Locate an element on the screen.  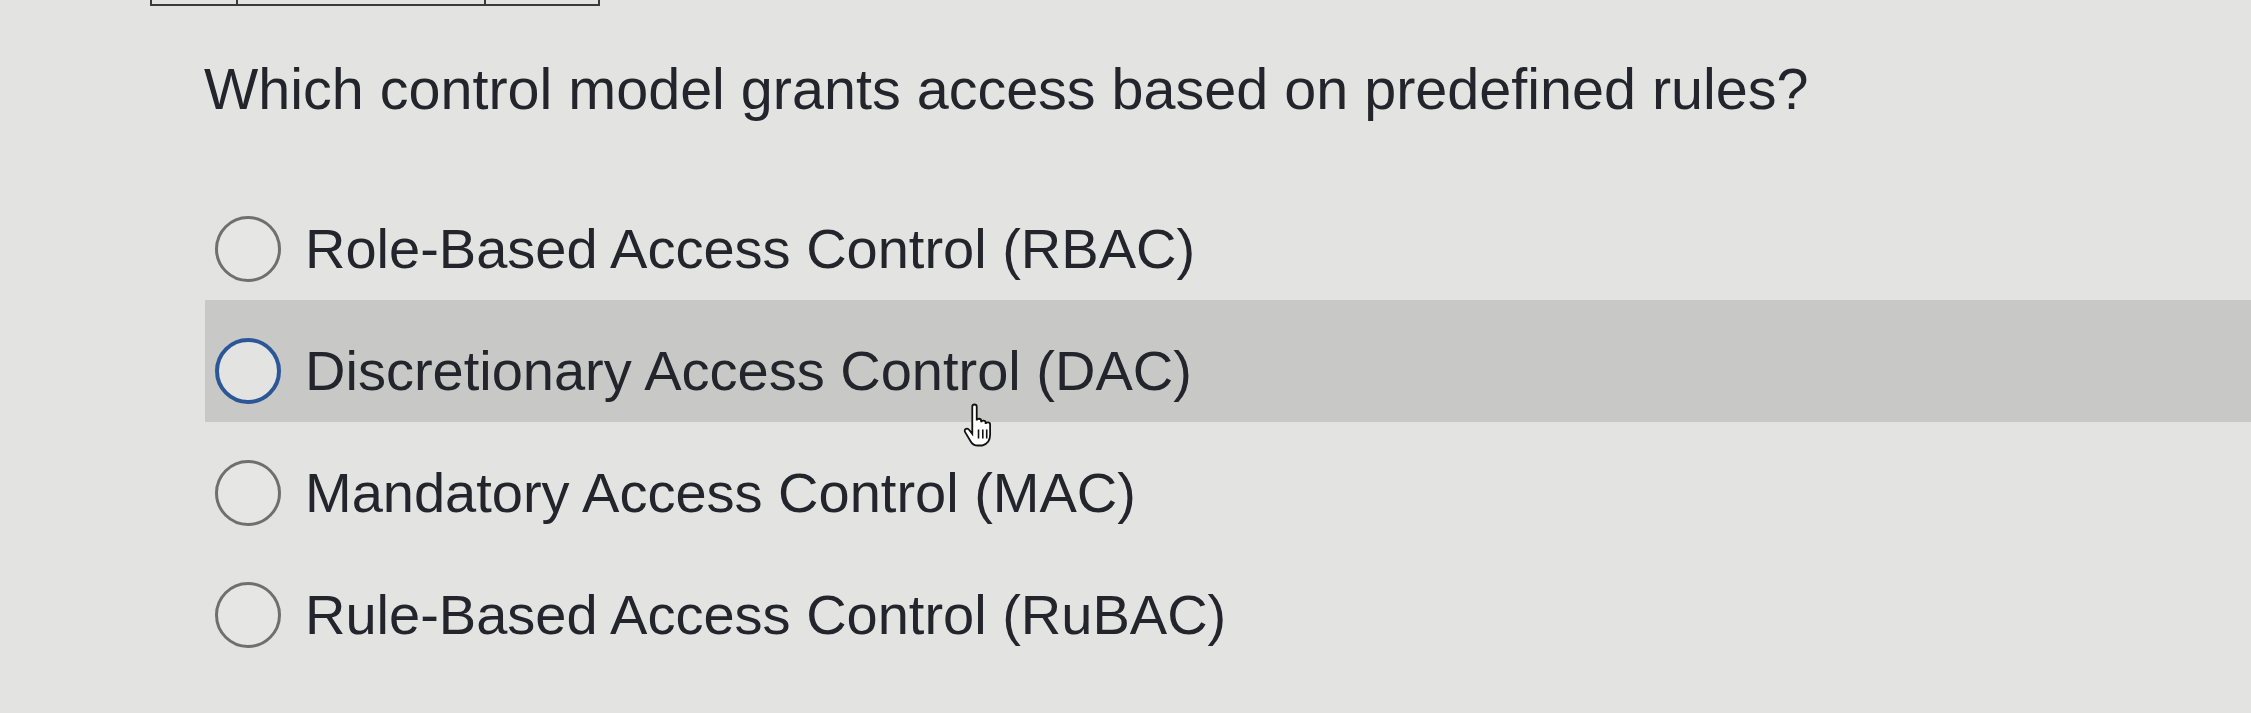
question-text: Which control model grants access based on predefined rules? is located at coordinates (1006, 89).